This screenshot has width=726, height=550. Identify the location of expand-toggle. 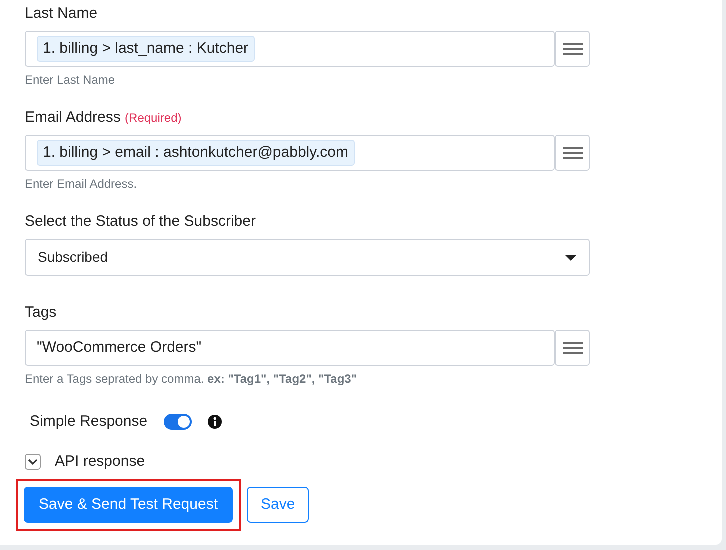
(33, 462).